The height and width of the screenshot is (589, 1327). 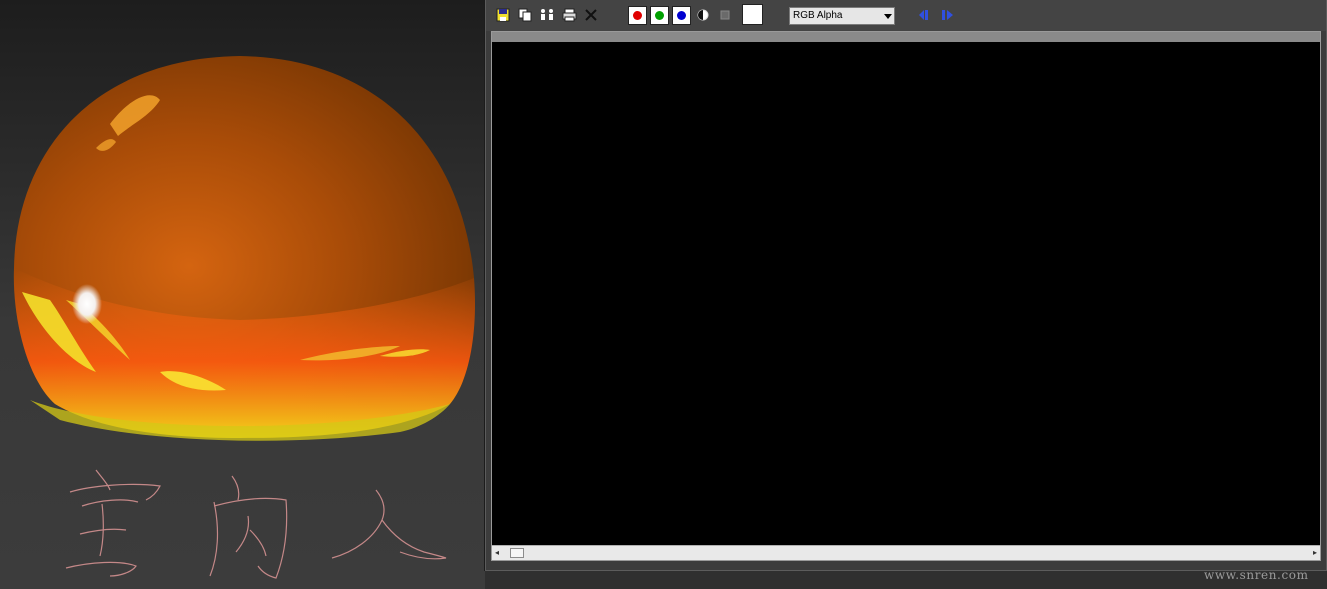 What do you see at coordinates (906, 15) in the screenshot?
I see `frame-buffer-toolbar: RGB Alpha` at bounding box center [906, 15].